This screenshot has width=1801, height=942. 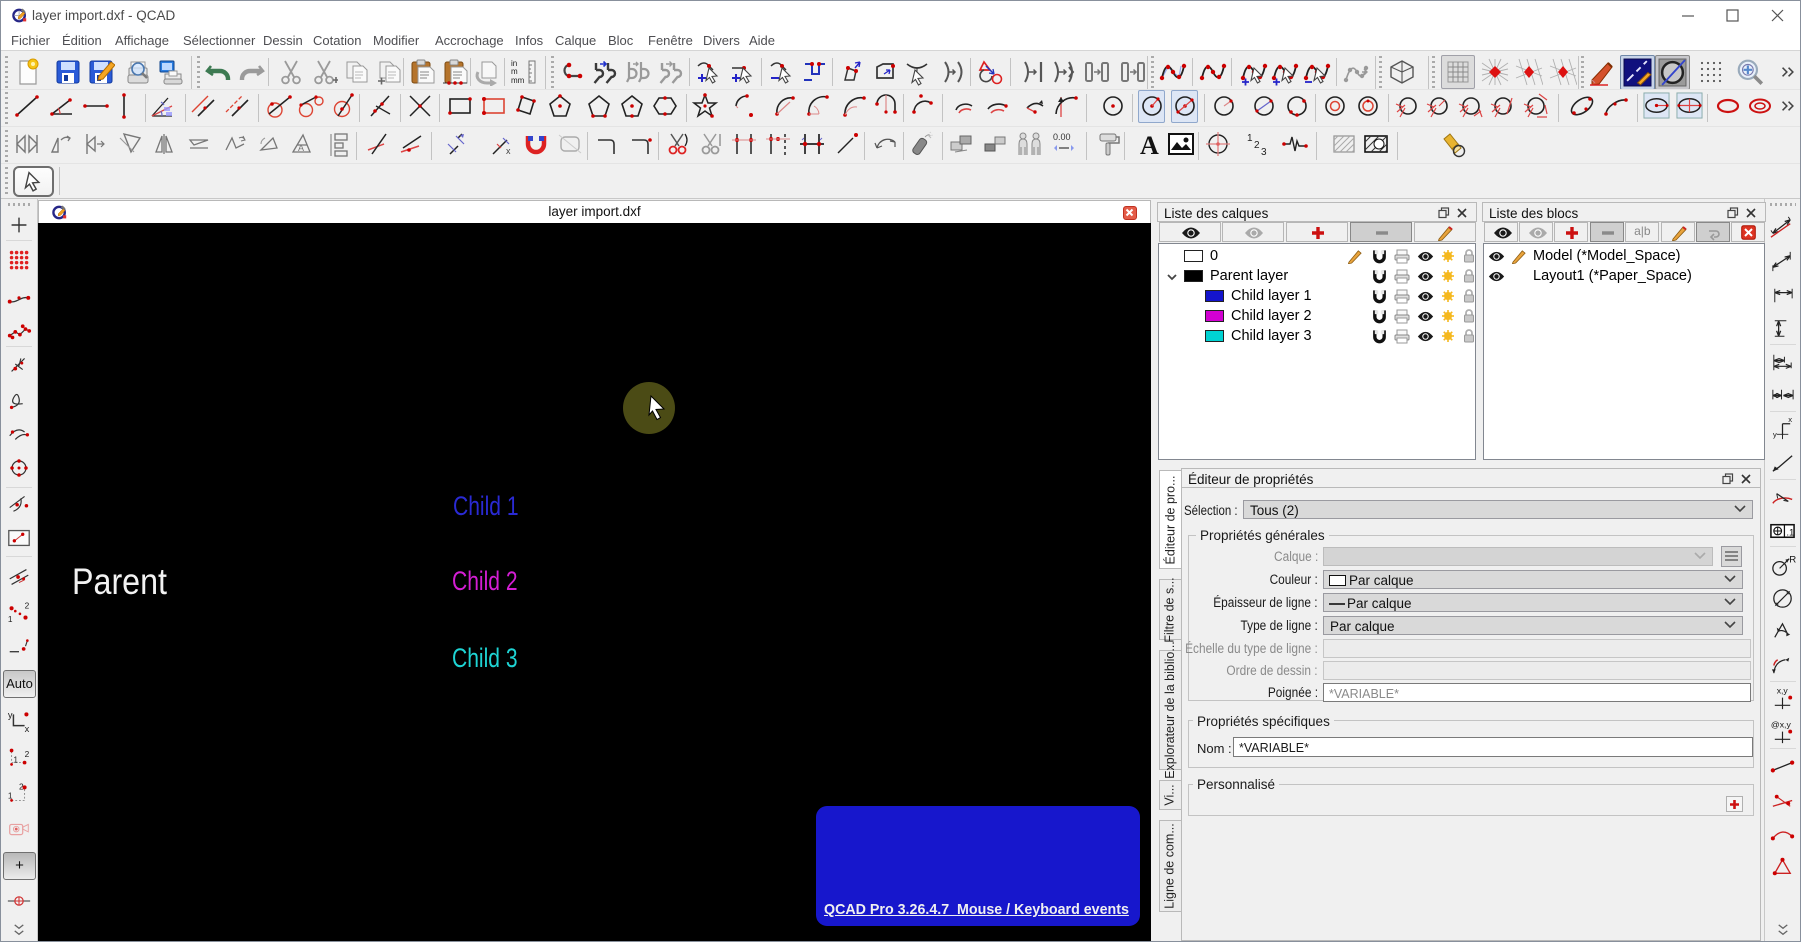 I want to click on svg-text: R, so click(x=1792, y=560).